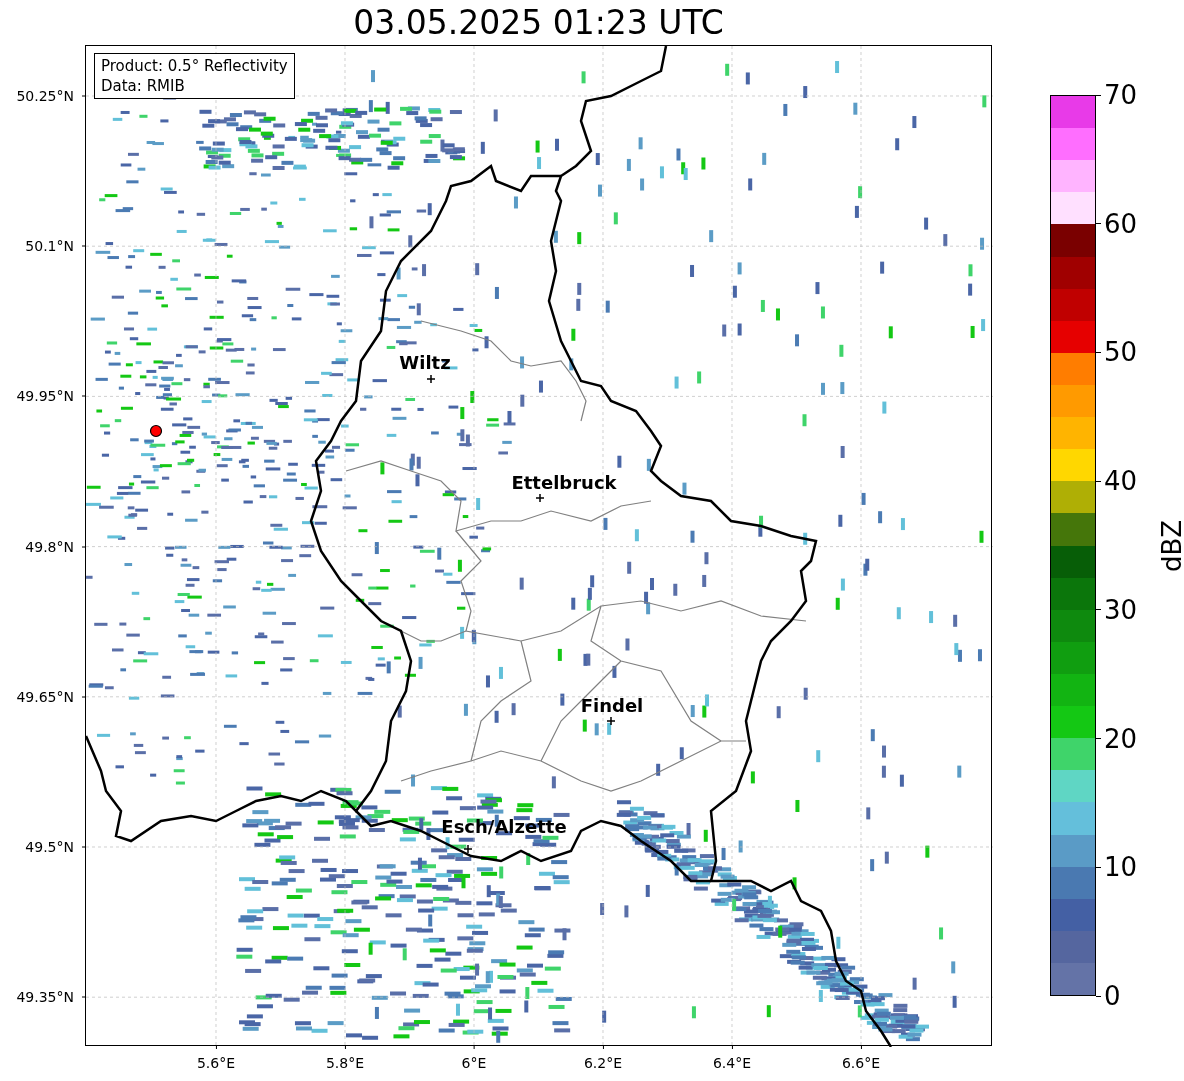  I want to click on y-tick-label: 49.8°N, so click(49, 547).